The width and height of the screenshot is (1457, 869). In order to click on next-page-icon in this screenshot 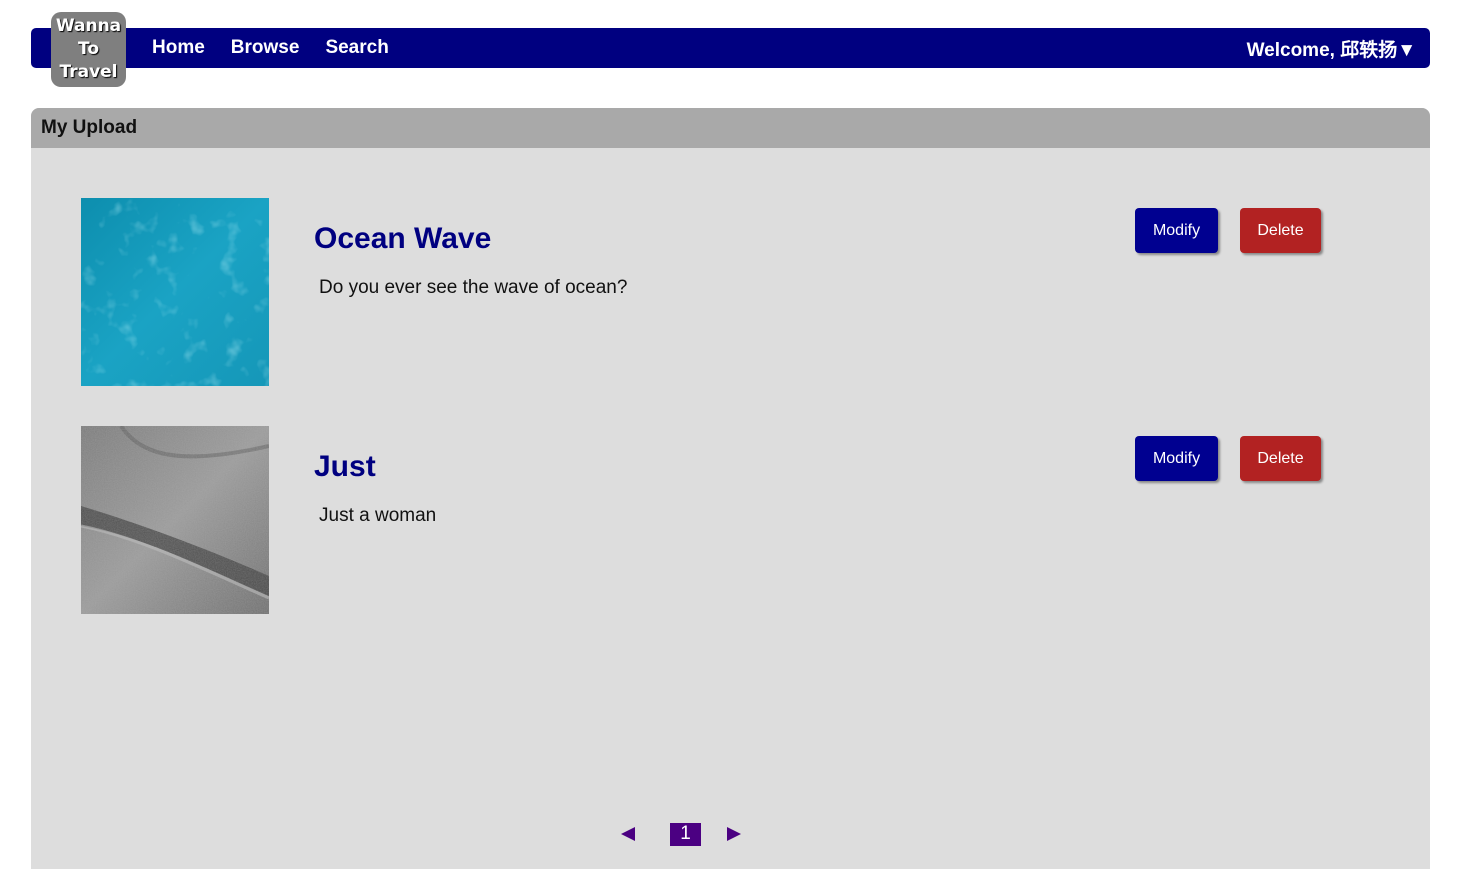, I will do `click(734, 834)`.